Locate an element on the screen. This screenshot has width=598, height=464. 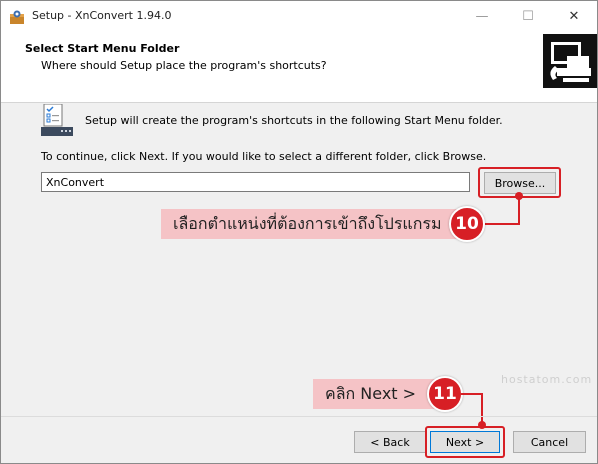
step11-callout: คลิก Next > is located at coordinates (374, 394).